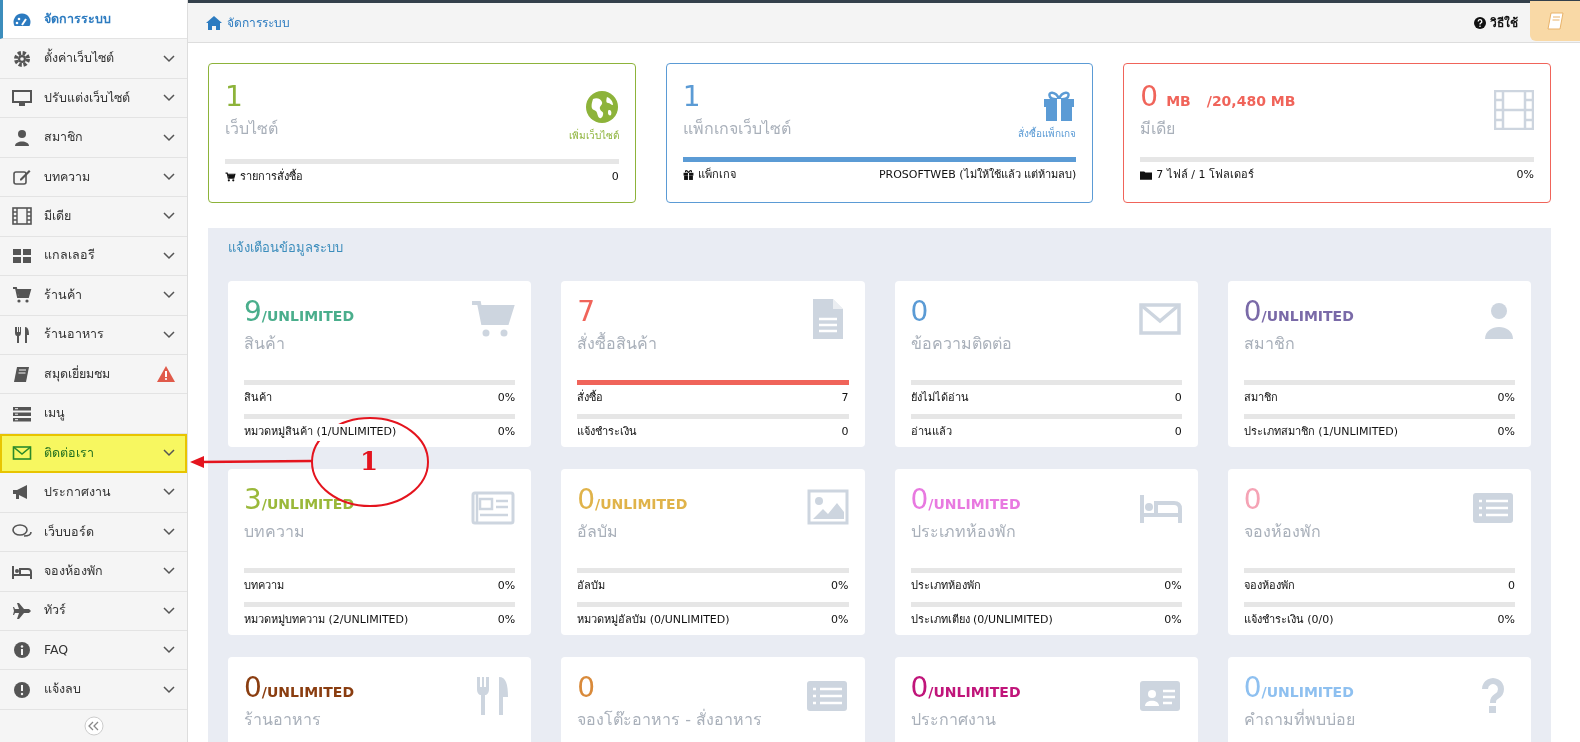 The width and height of the screenshot is (1580, 742). Describe the element at coordinates (93, 374) in the screenshot. I see `sidebar-item: สมุดเยี่ยมชม` at that location.